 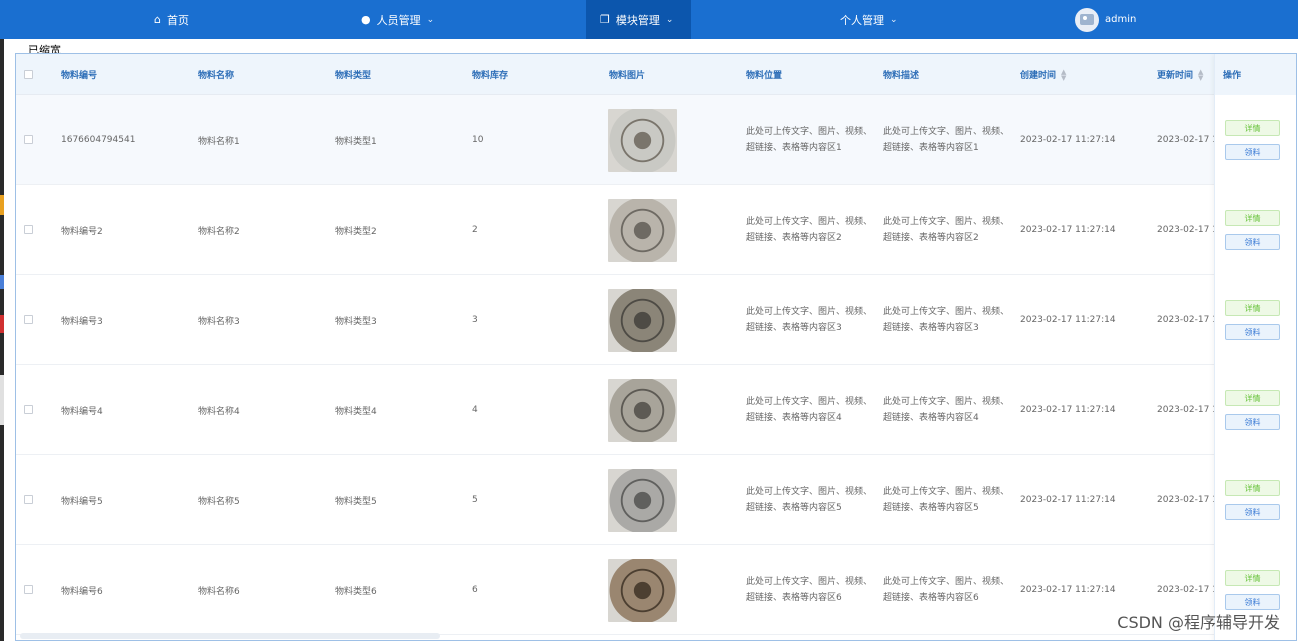 What do you see at coordinates (490, 76) in the screenshot?
I see `th-stock: 物料库存` at bounding box center [490, 76].